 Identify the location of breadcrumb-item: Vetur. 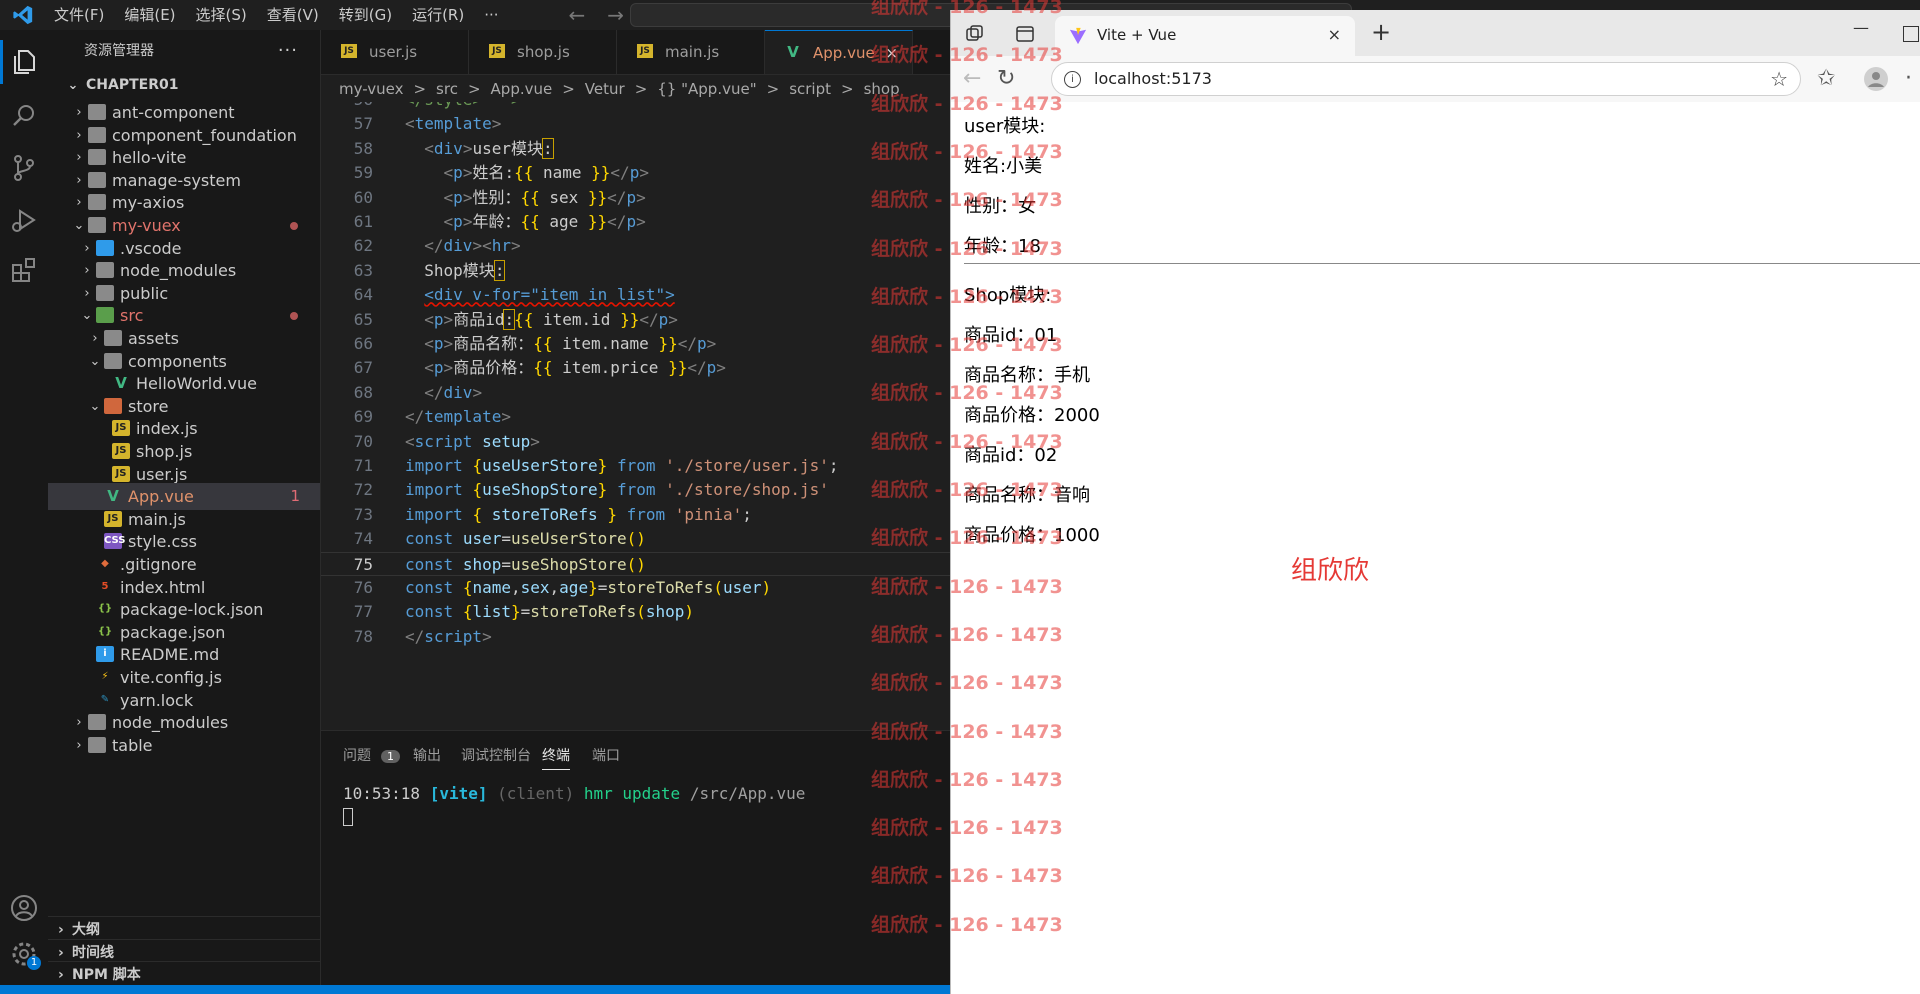
(605, 89).